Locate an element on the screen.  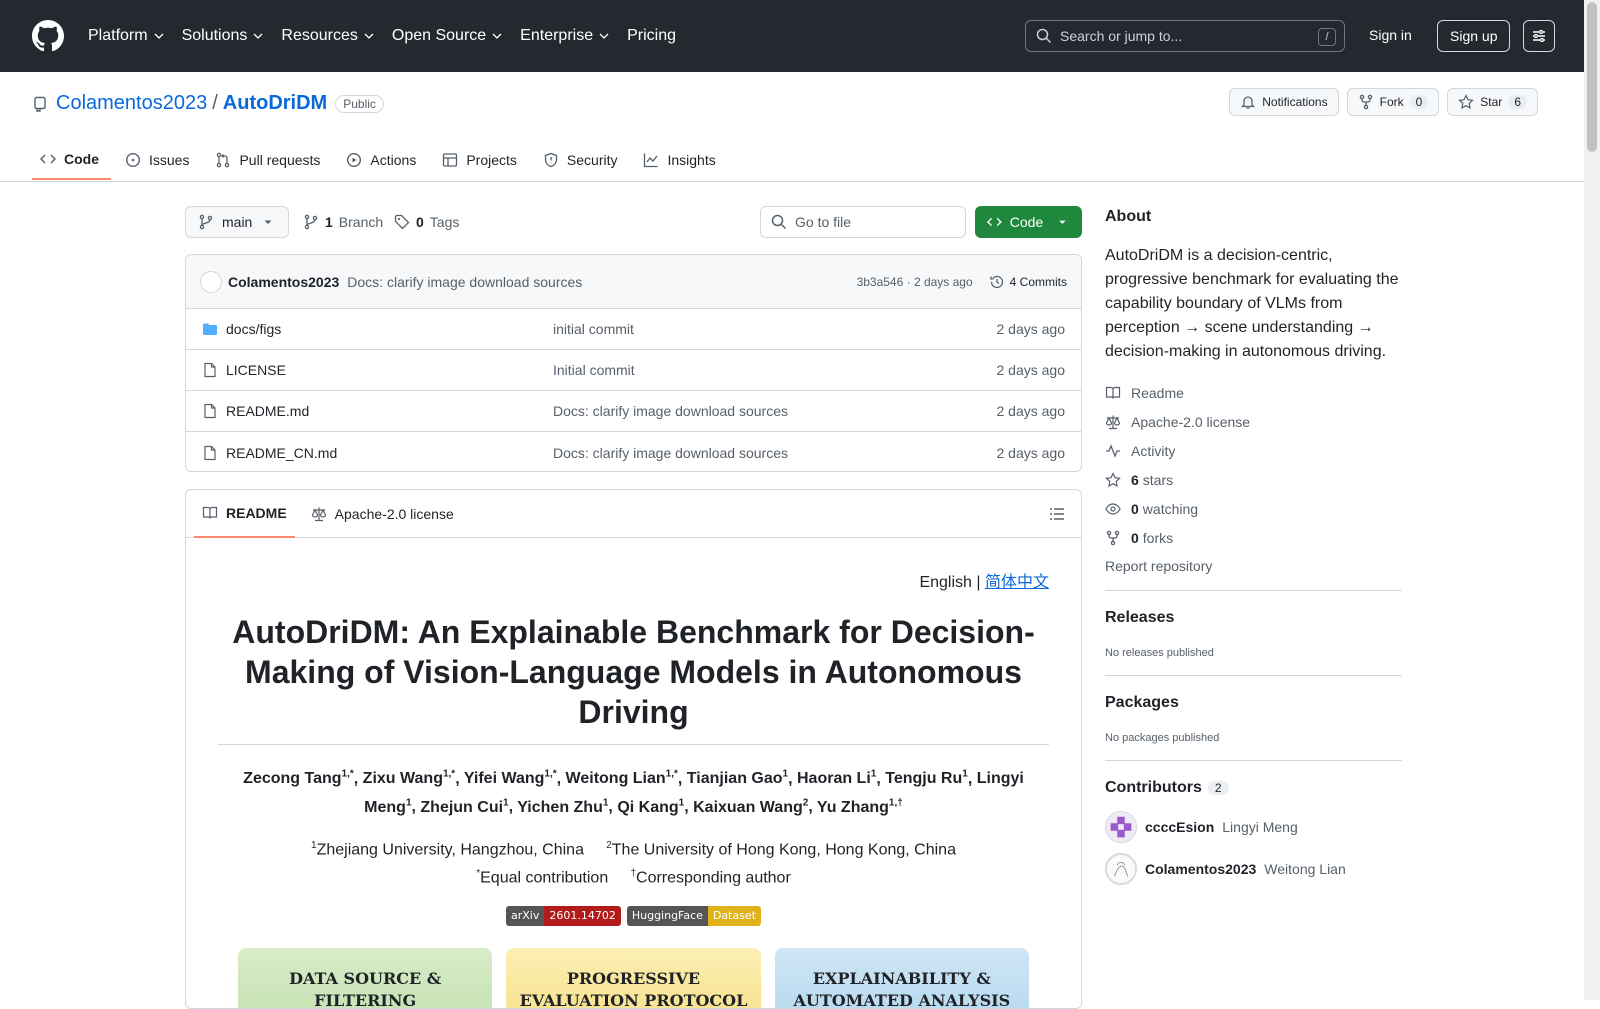
report-repository-link: Report repository is located at coordinates (1253, 566).